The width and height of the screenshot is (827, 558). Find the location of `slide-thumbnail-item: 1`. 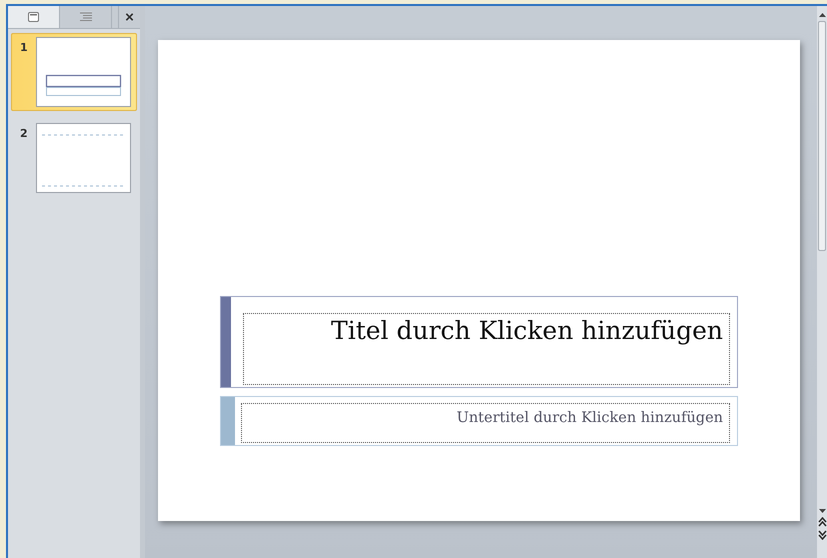

slide-thumbnail-item: 1 is located at coordinates (74, 72).